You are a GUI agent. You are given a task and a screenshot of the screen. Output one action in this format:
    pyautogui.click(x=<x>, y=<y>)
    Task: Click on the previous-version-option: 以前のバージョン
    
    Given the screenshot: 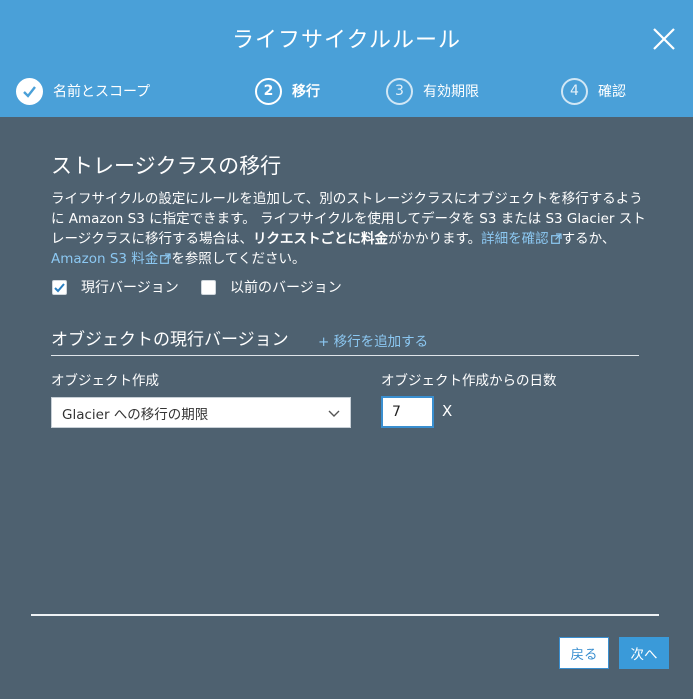 What is the action you would take?
    pyautogui.click(x=271, y=287)
    